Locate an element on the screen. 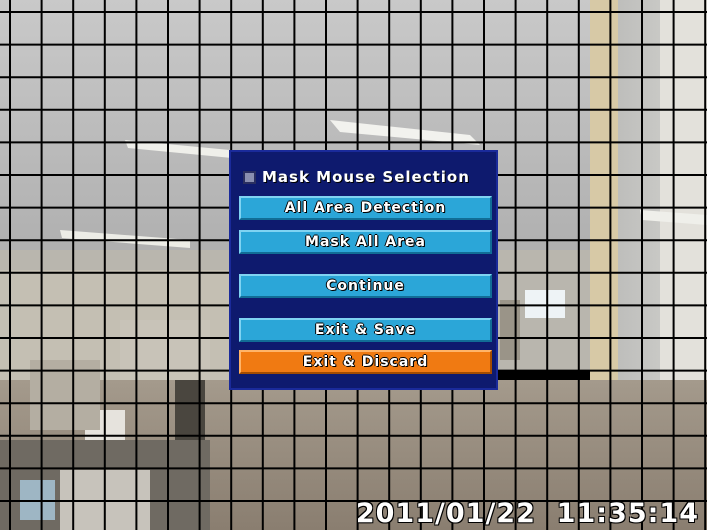 The height and width of the screenshot is (530, 707). timestamp-overlay: 2011/01/22 11:35:14 is located at coordinates (527, 513).